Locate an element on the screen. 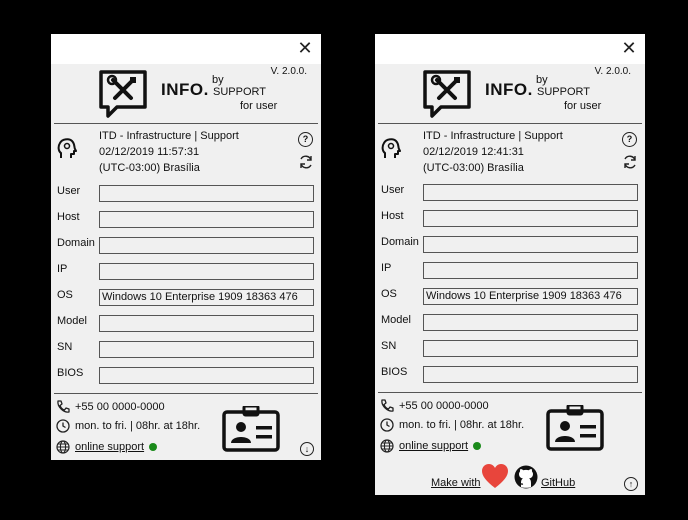 The width and height of the screenshot is (688, 520). make-with-text: Make with is located at coordinates (456, 483).